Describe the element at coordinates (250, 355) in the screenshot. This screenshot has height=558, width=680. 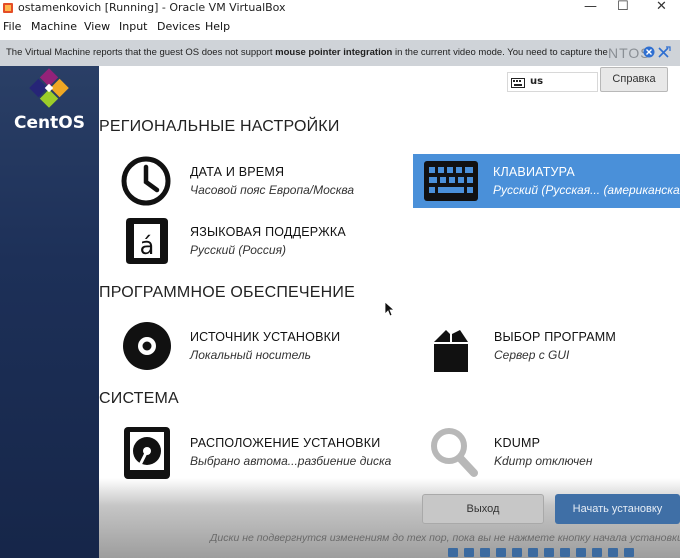
I see `source-status: Локальный носитель` at that location.